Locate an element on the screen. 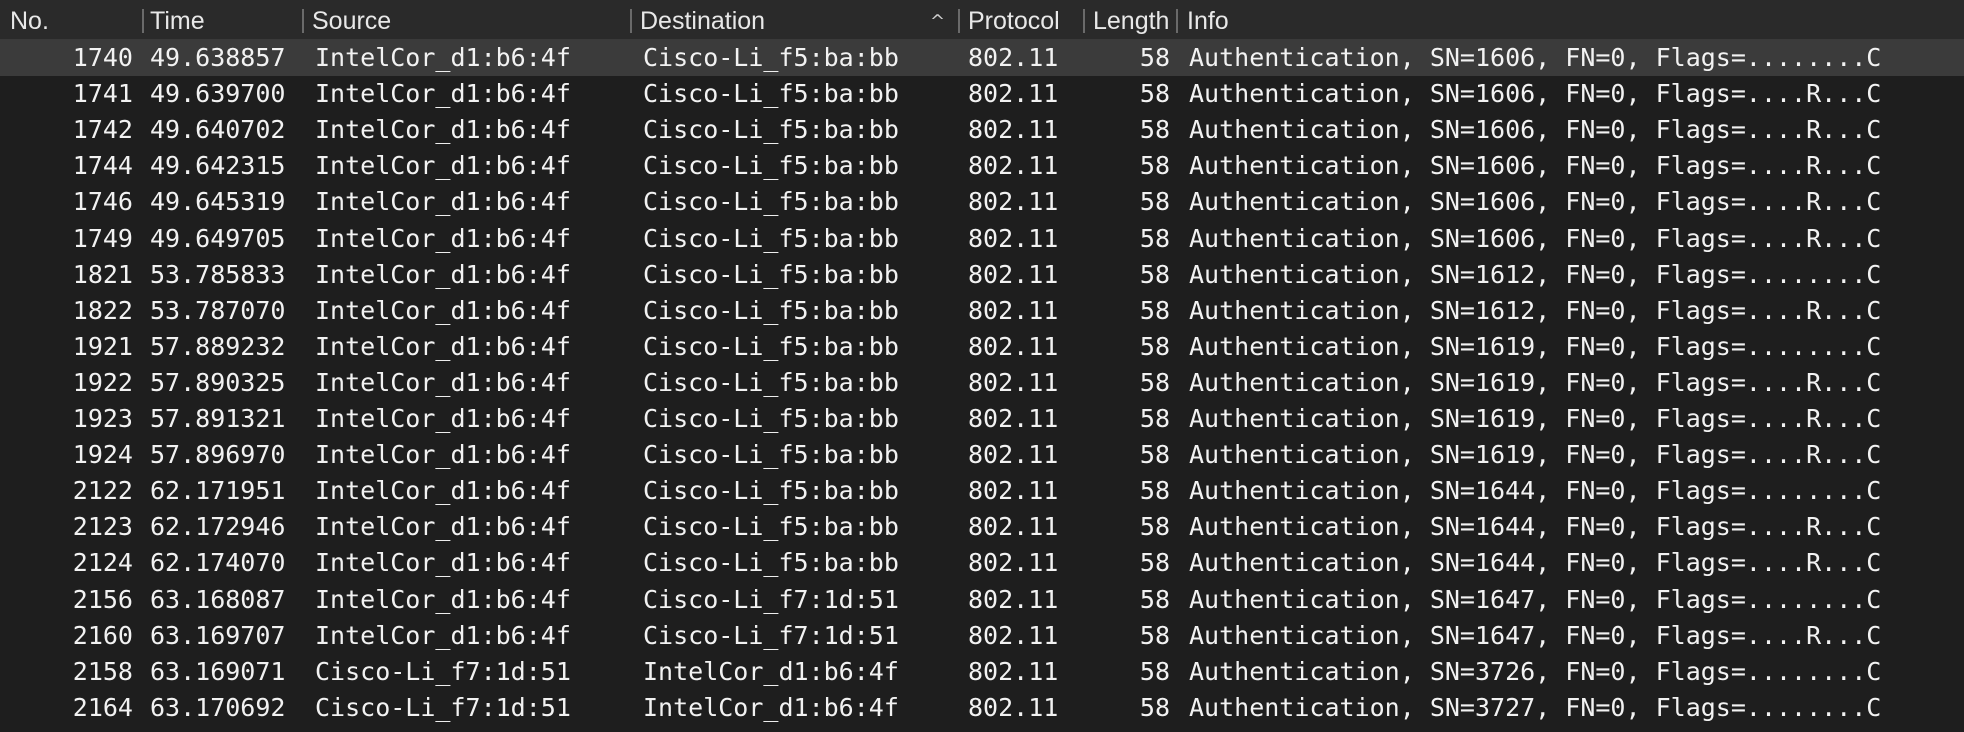 The height and width of the screenshot is (732, 1964). packet-number: 2124 is located at coordinates (102, 563).